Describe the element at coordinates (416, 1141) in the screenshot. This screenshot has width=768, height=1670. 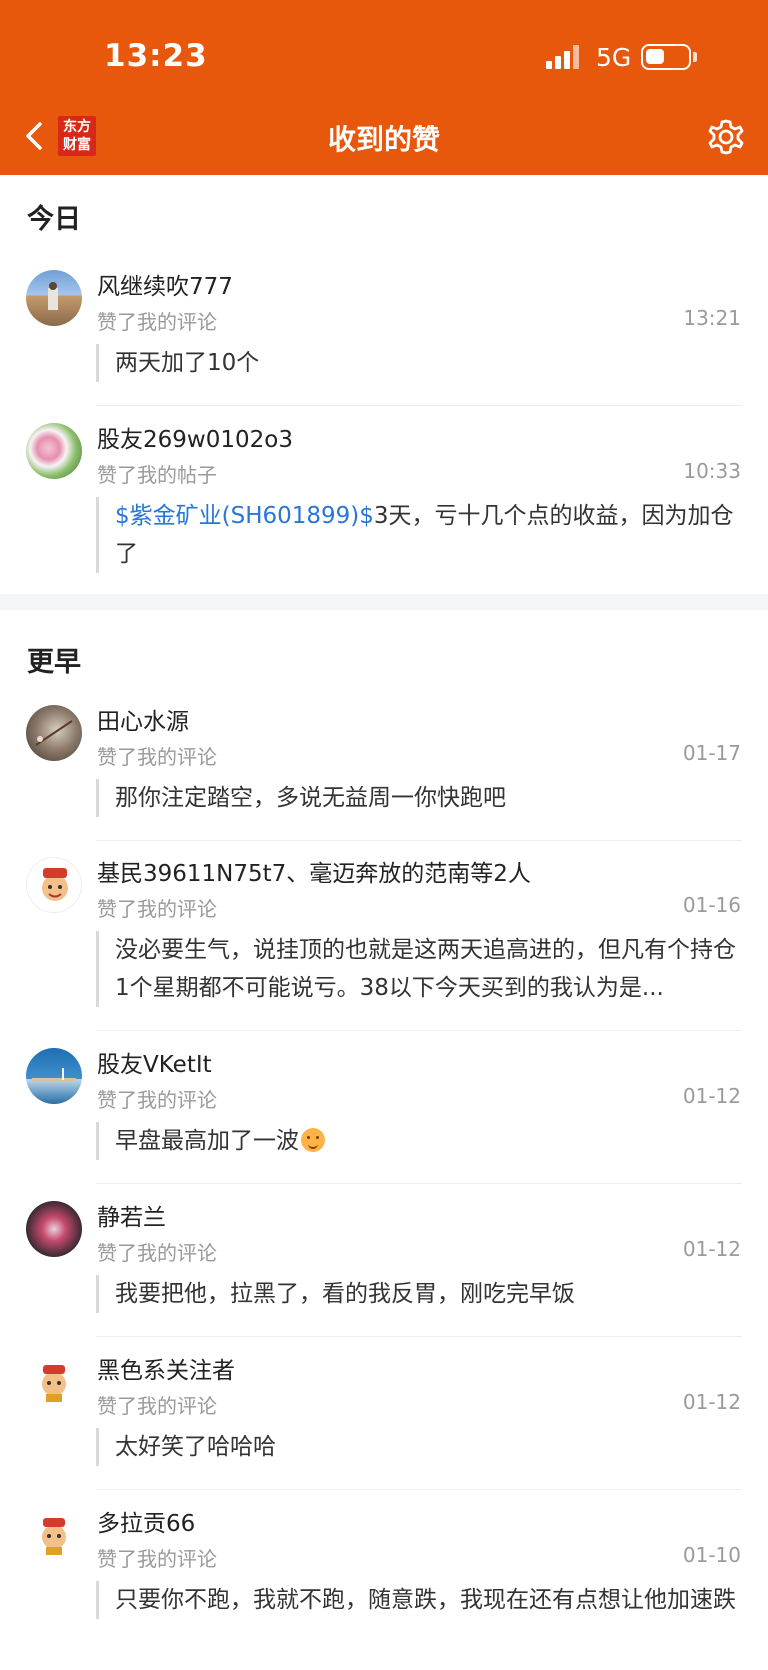
I see `quoted-comment: 早盘最高加了一波` at that location.